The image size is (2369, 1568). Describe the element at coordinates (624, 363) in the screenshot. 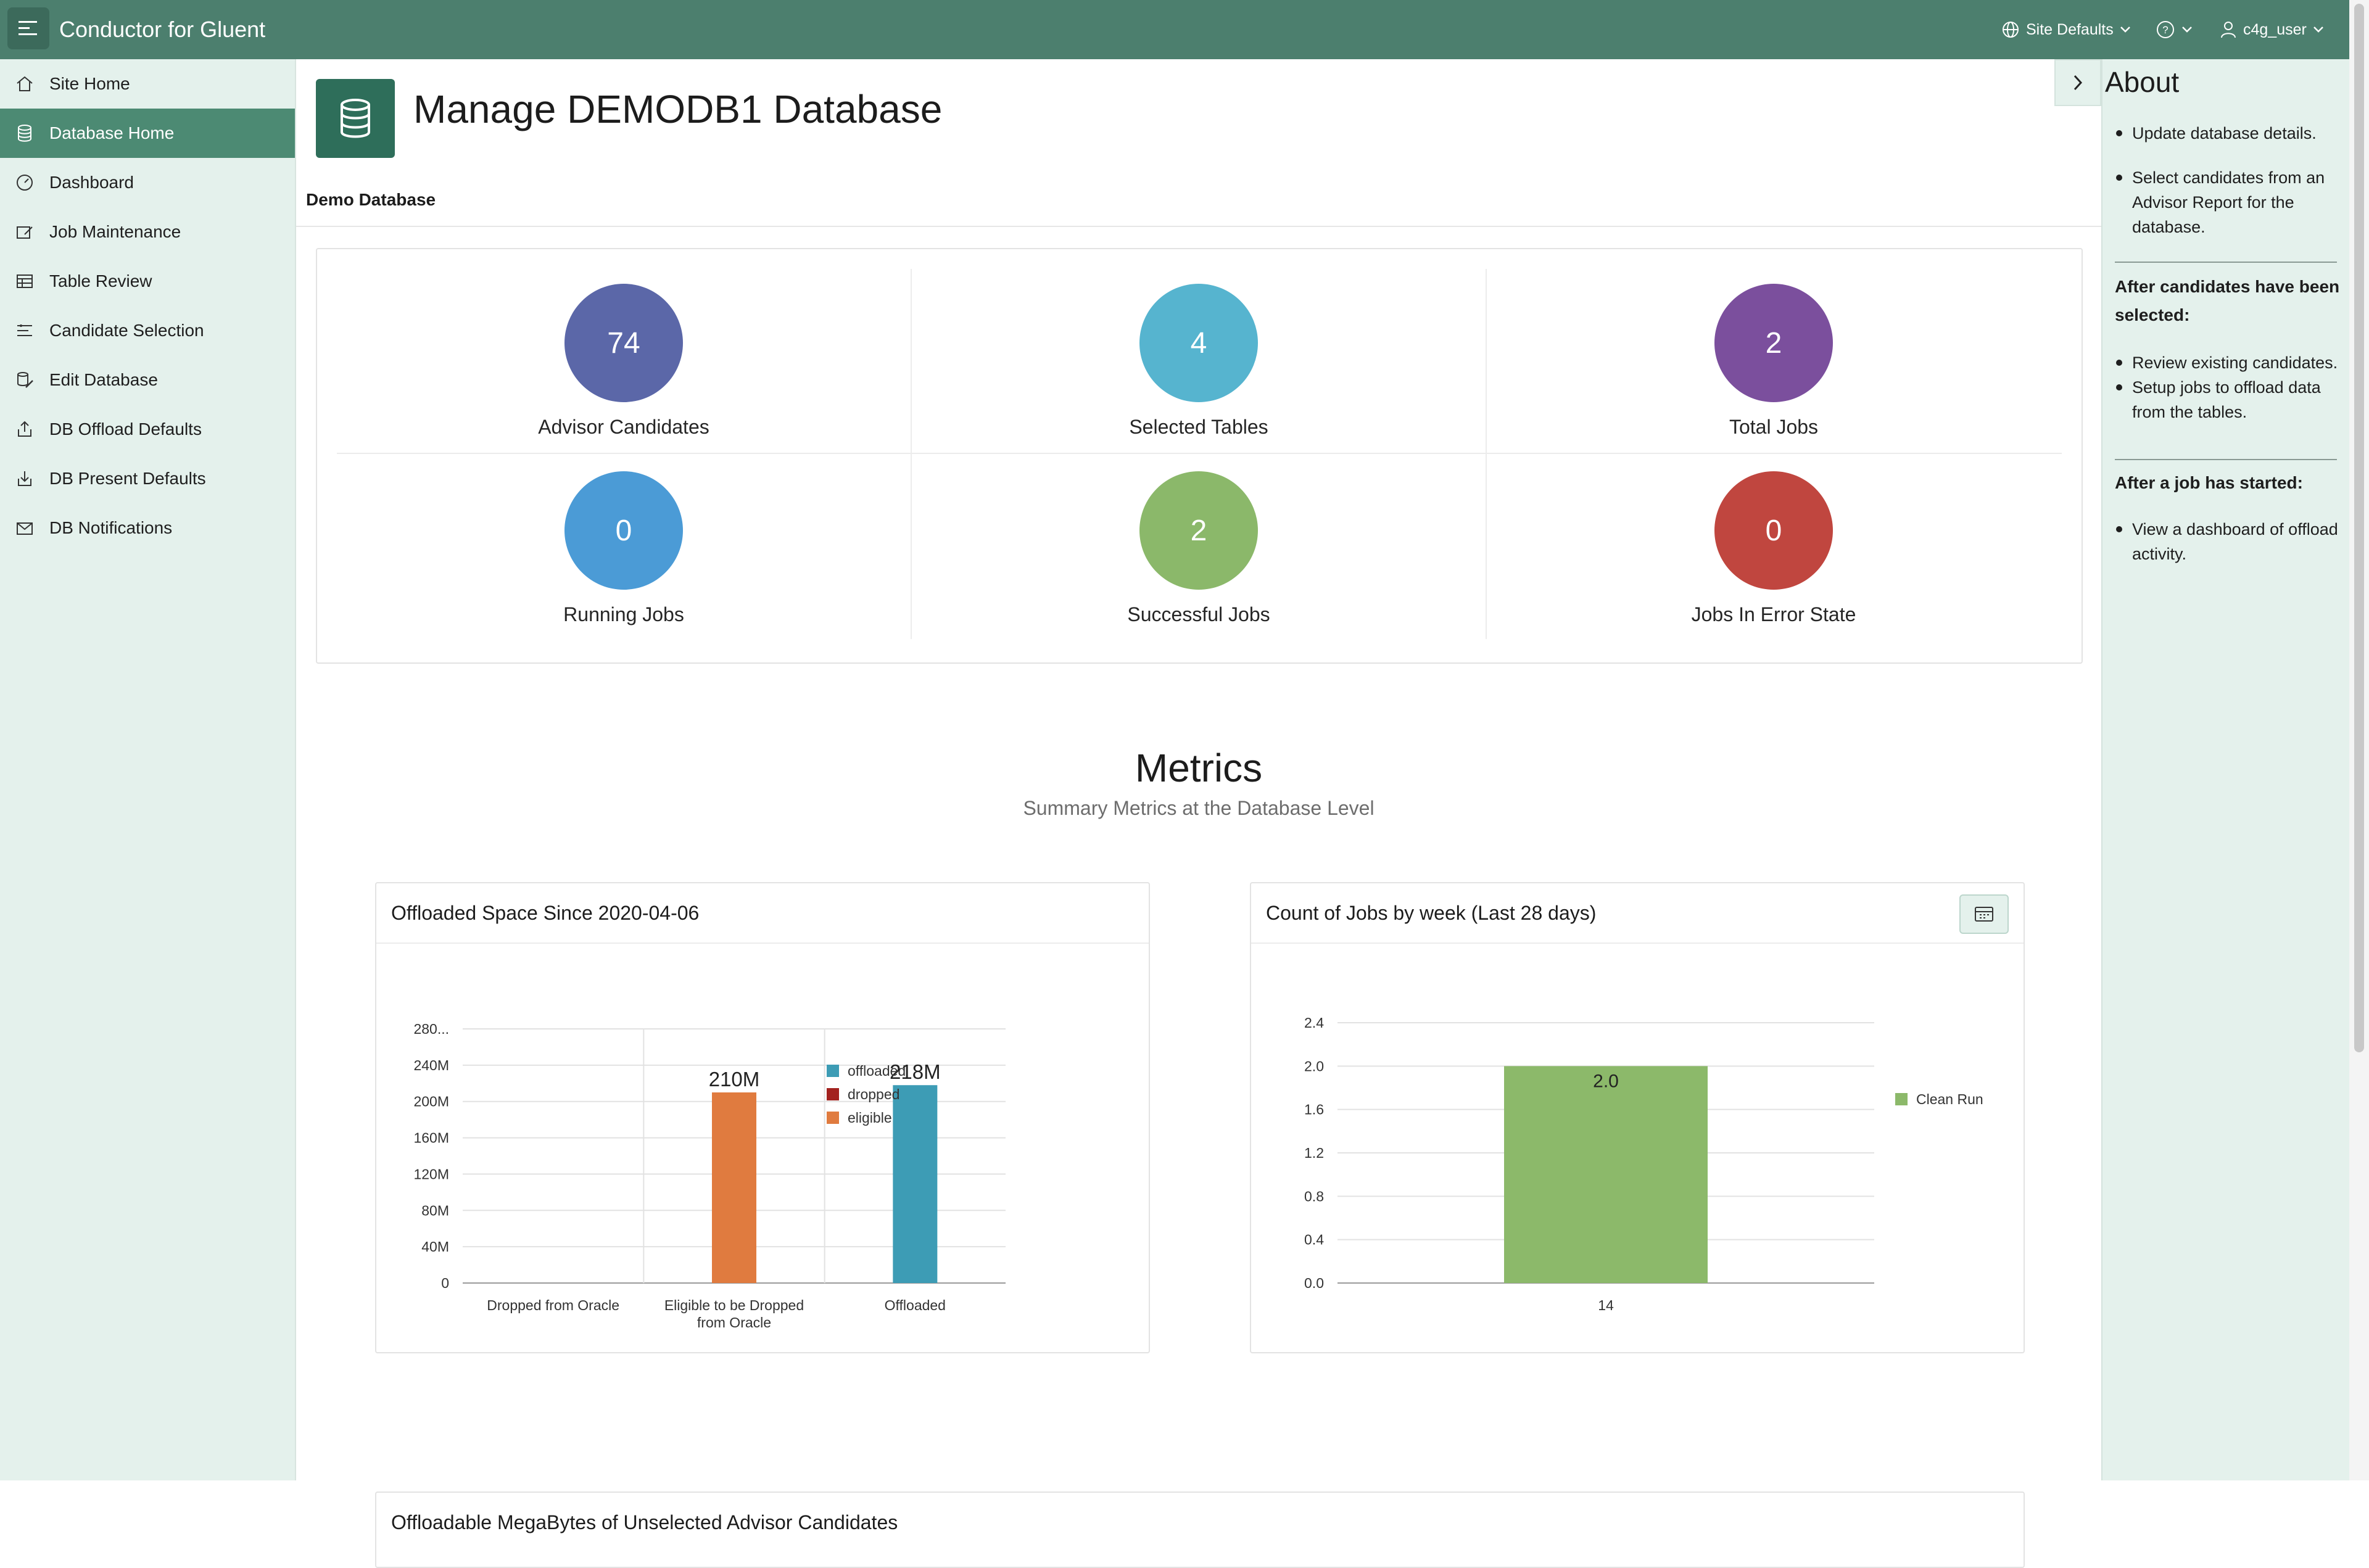

I see `badge-advisor-candidates: 74 Advisor Candidates` at that location.